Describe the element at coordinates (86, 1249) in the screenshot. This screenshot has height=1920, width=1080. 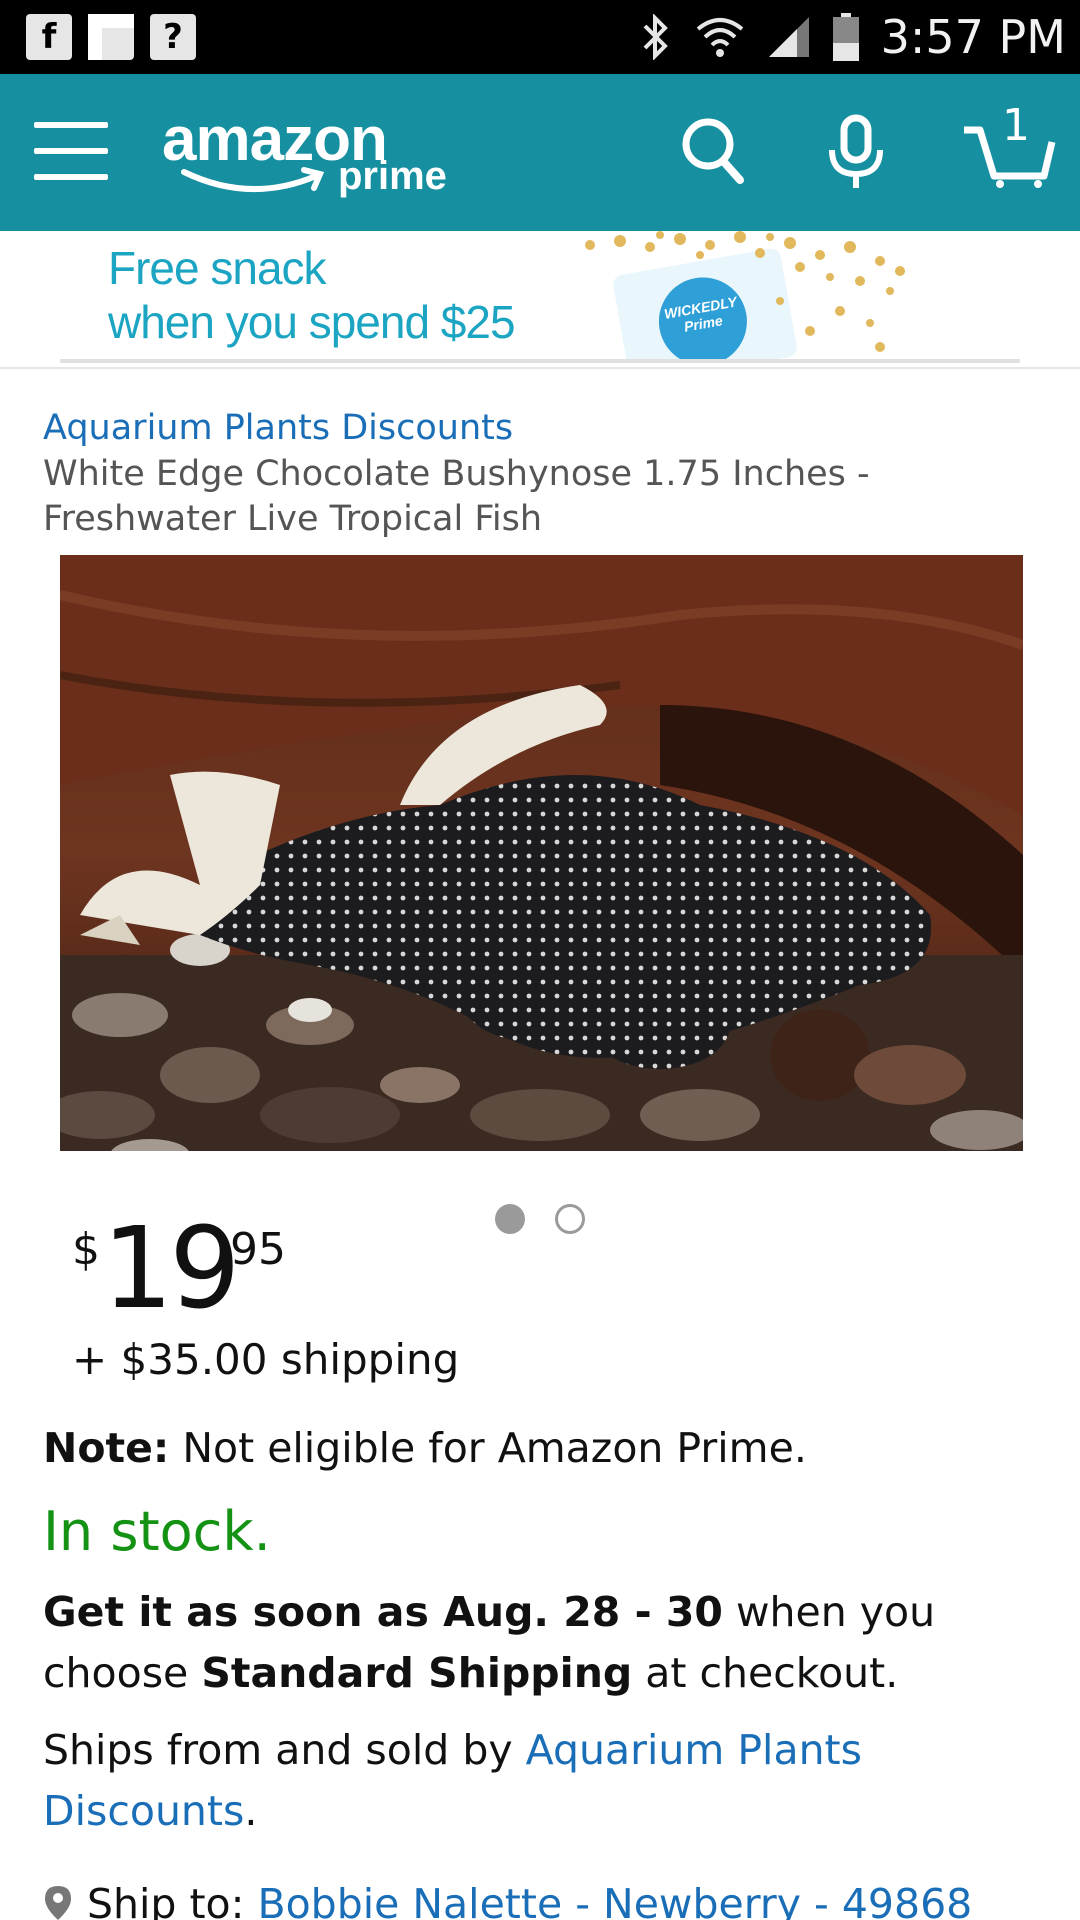
I see `price-currency: $` at that location.